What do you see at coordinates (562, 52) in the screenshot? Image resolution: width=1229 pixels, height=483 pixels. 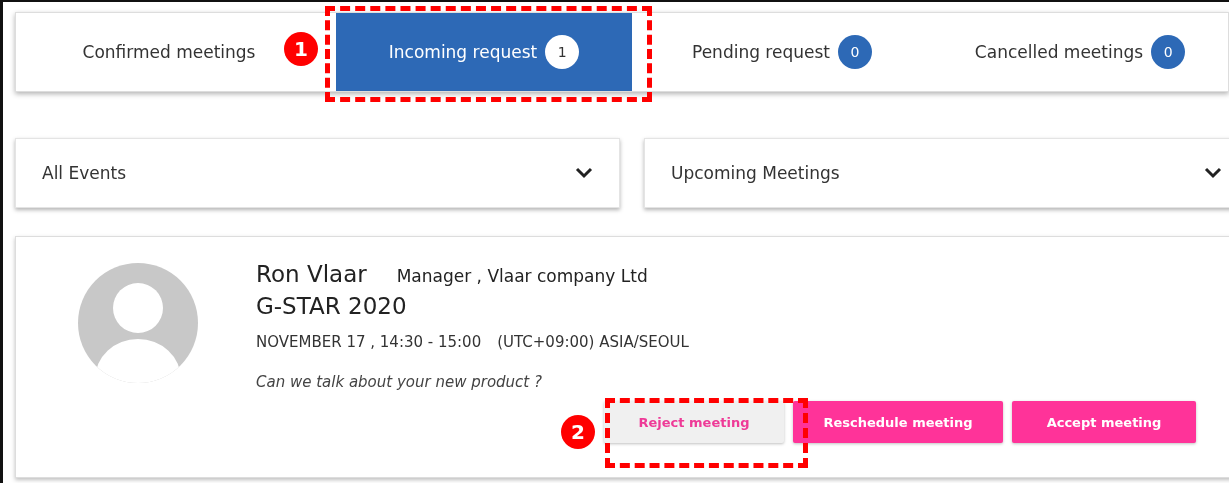 I see `count-badge: 1` at bounding box center [562, 52].